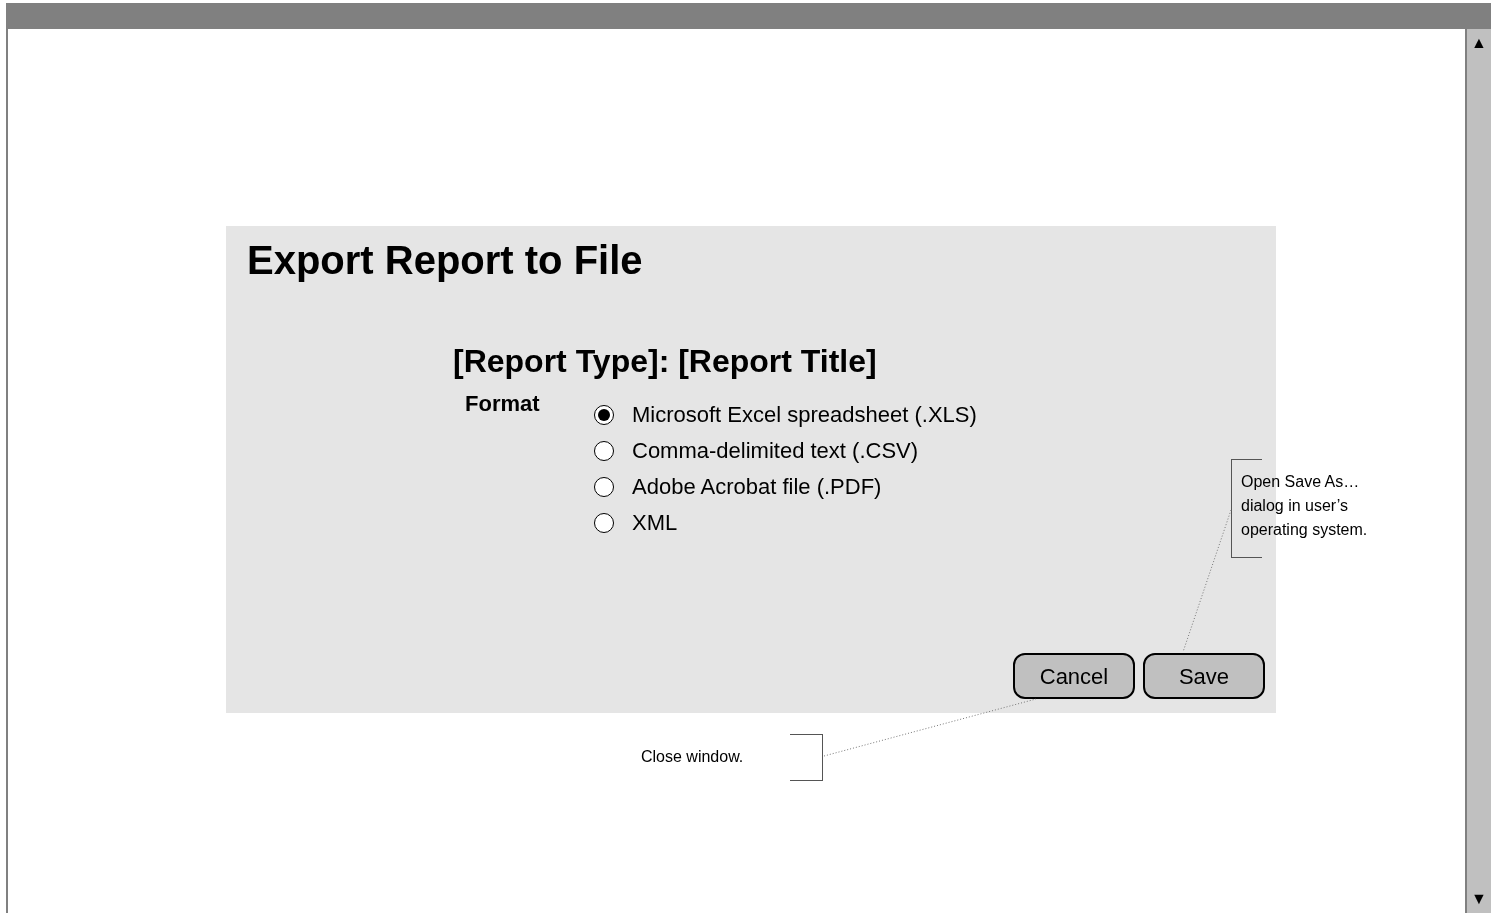 This screenshot has height=913, width=1491. Describe the element at coordinates (1074, 676) in the screenshot. I see `cancel-button: Cancel` at that location.